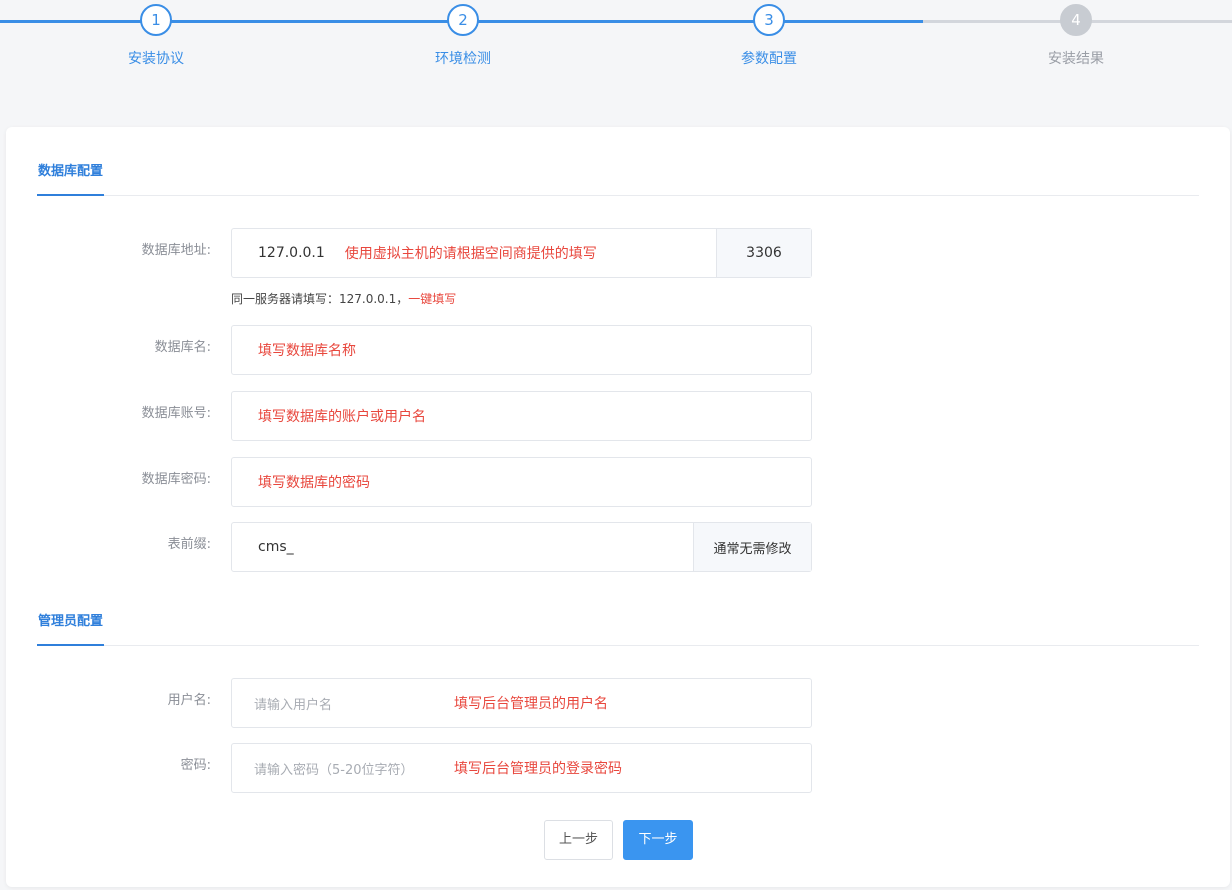 The width and height of the screenshot is (1232, 890). I want to click on admin-section-title: 管理员配置, so click(71, 629).